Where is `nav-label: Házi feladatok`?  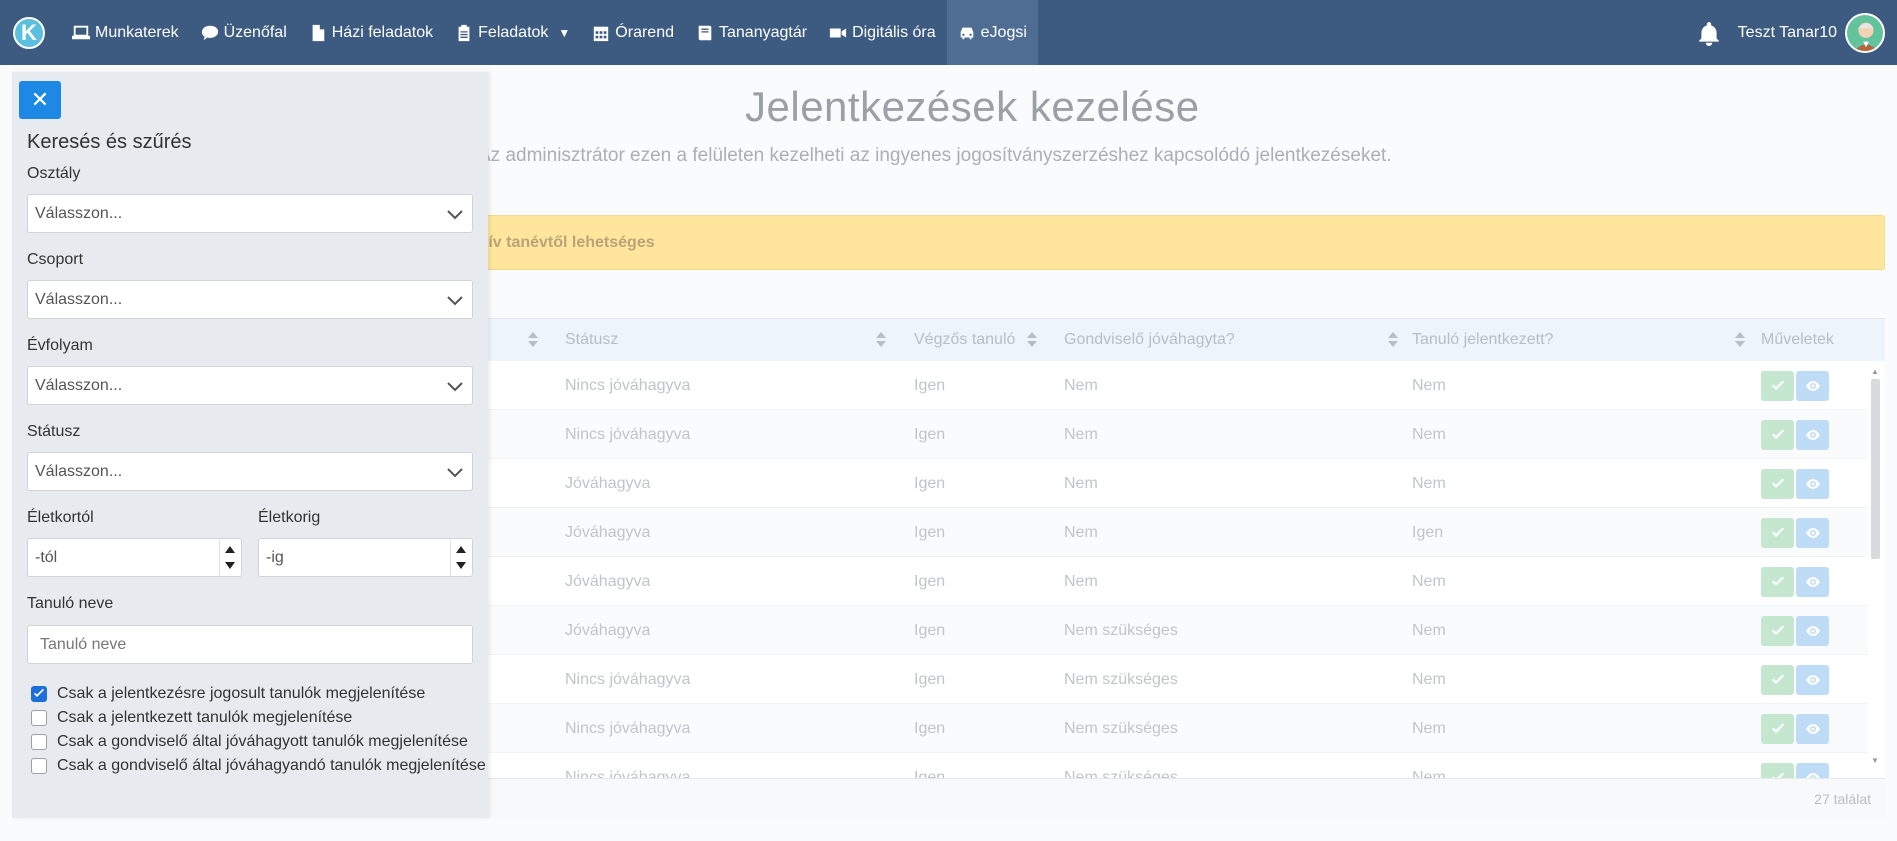
nav-label: Házi feladatok is located at coordinates (382, 32).